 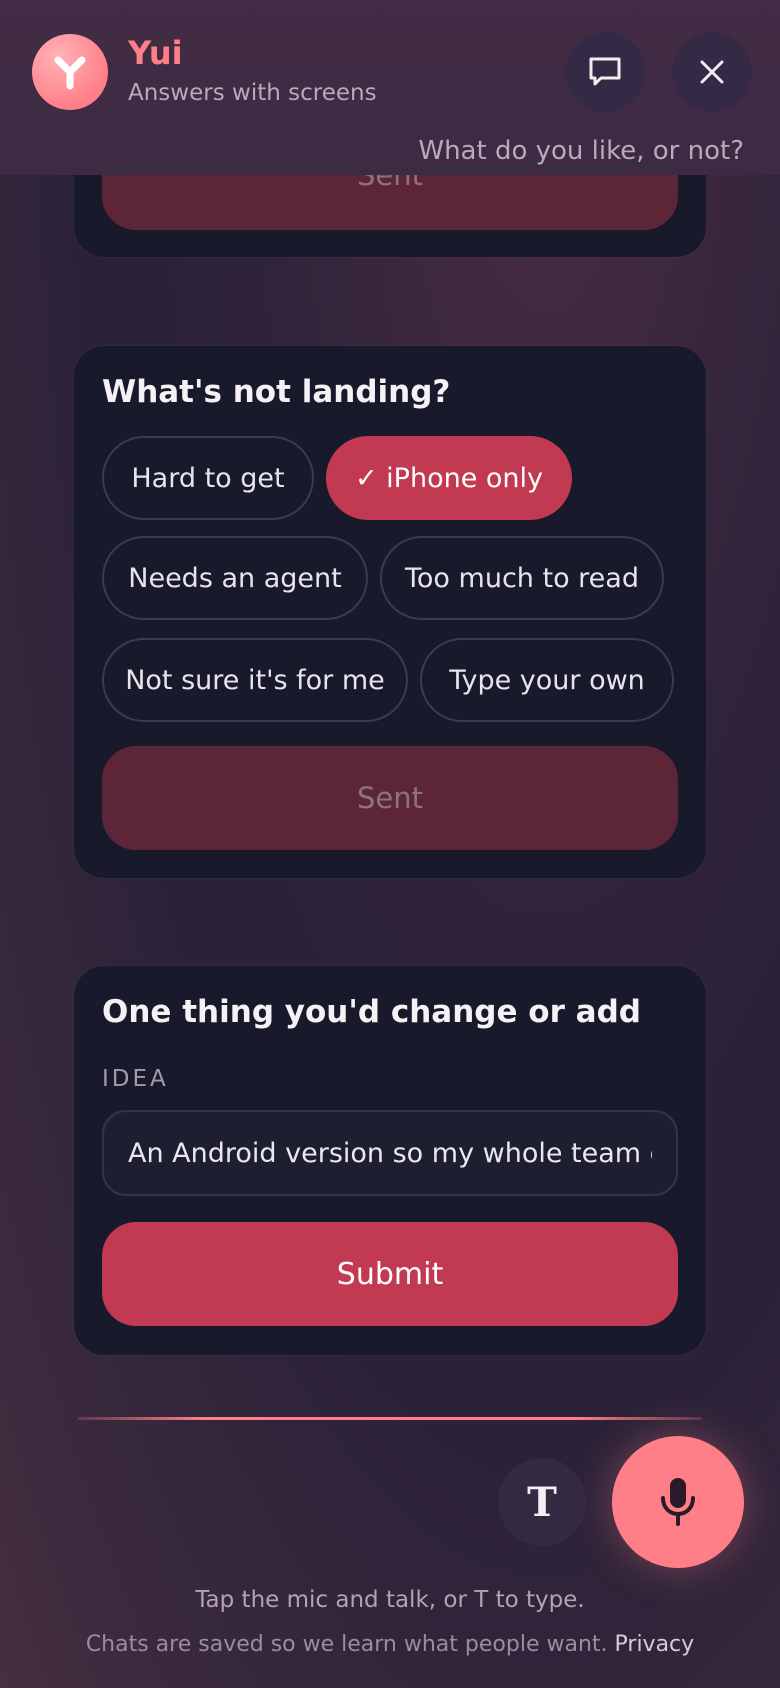 What do you see at coordinates (155, 53) in the screenshot?
I see `app-name: Yui` at bounding box center [155, 53].